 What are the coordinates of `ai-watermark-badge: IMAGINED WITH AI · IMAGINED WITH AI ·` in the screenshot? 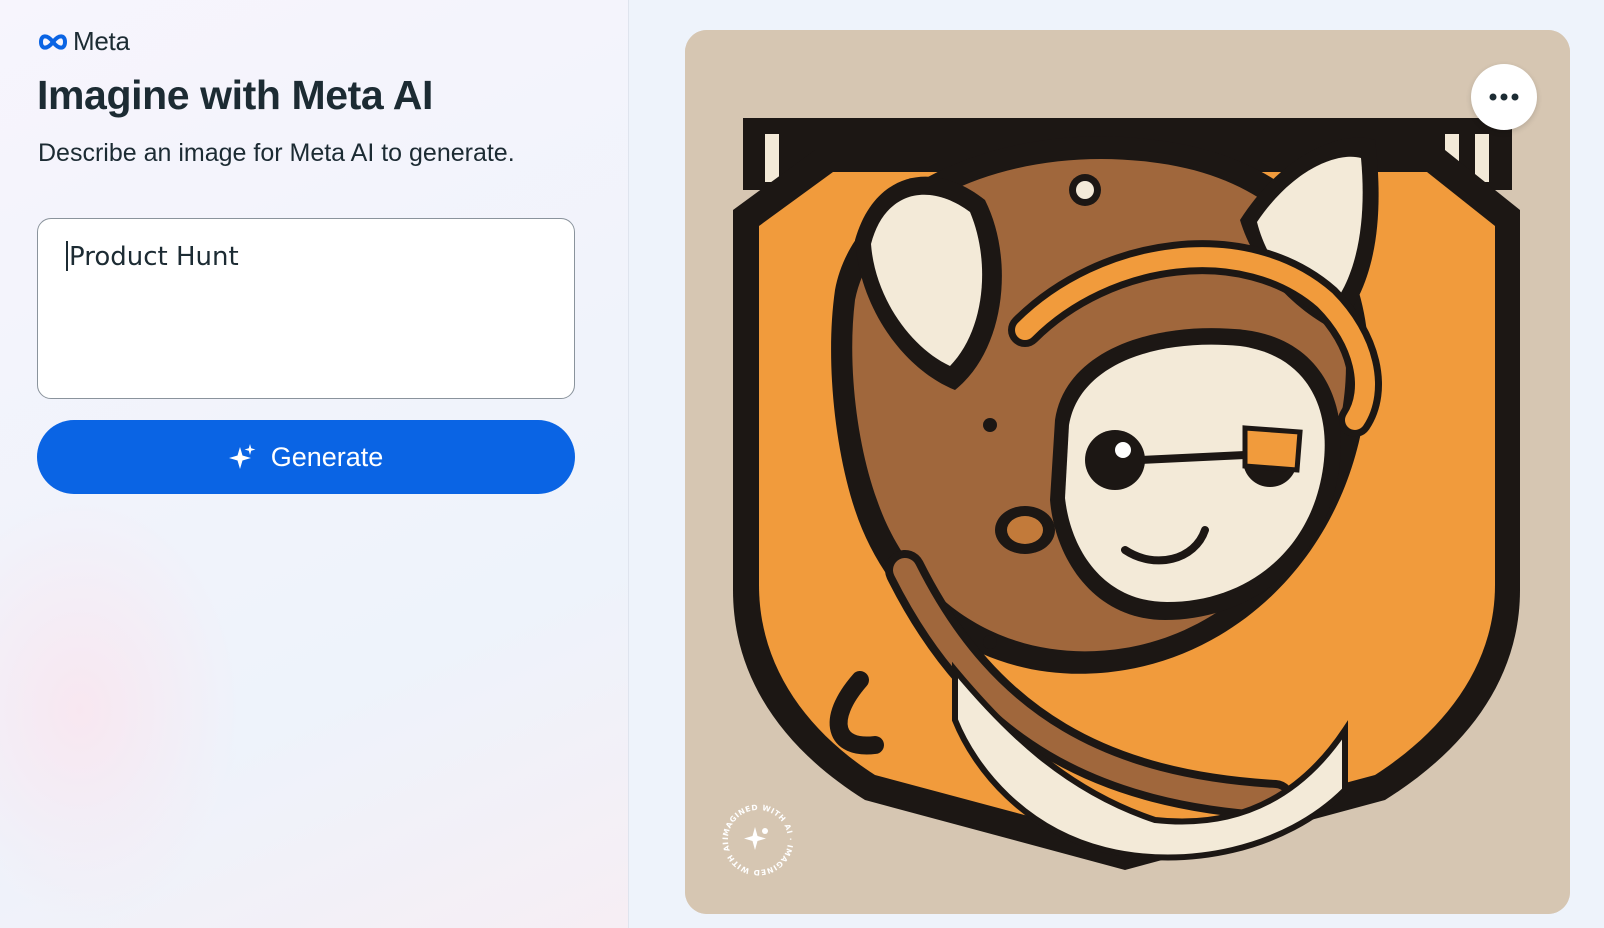 It's located at (755, 835).